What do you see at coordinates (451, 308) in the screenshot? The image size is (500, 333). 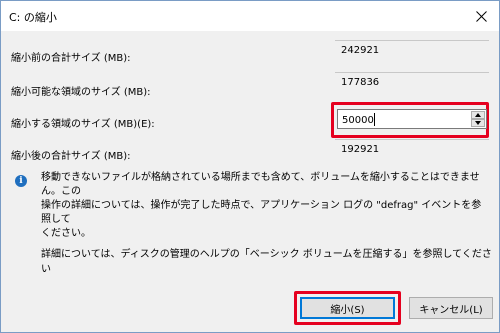 I see `cancel-button: キャンセル(L)` at bounding box center [451, 308].